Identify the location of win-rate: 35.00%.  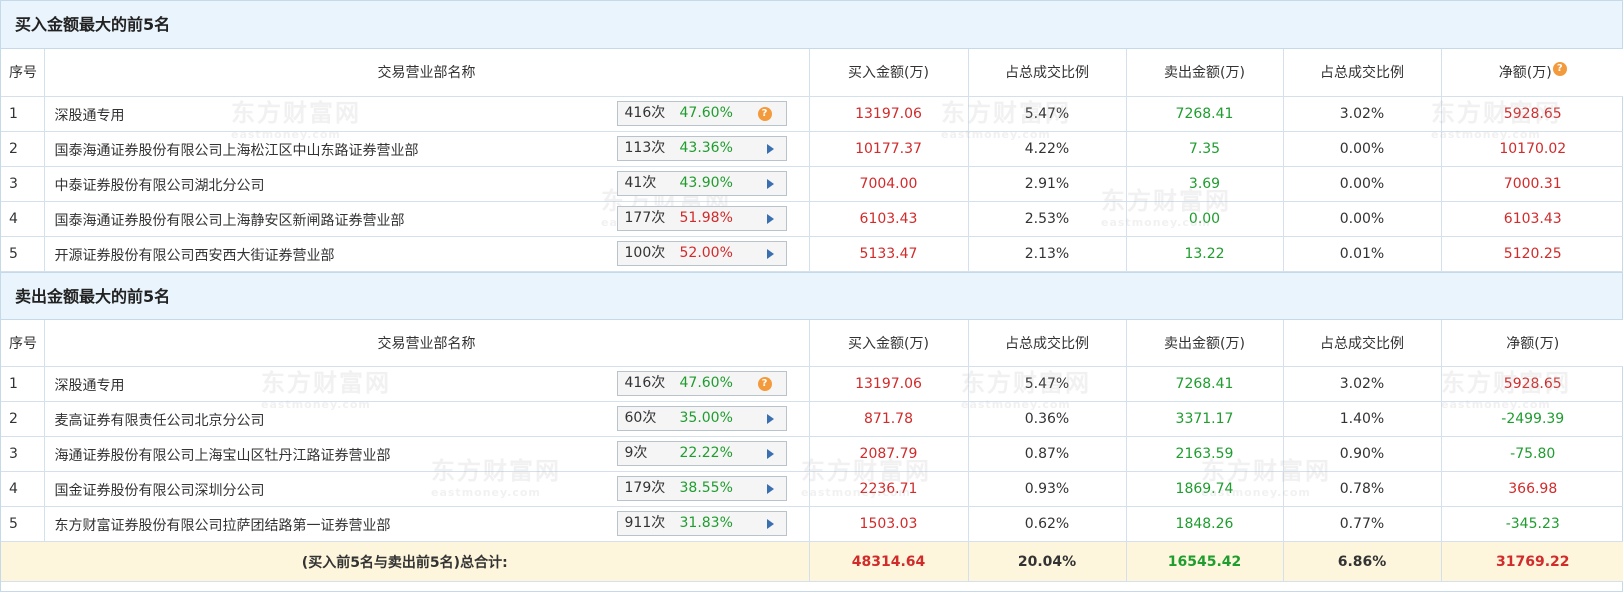
(706, 418).